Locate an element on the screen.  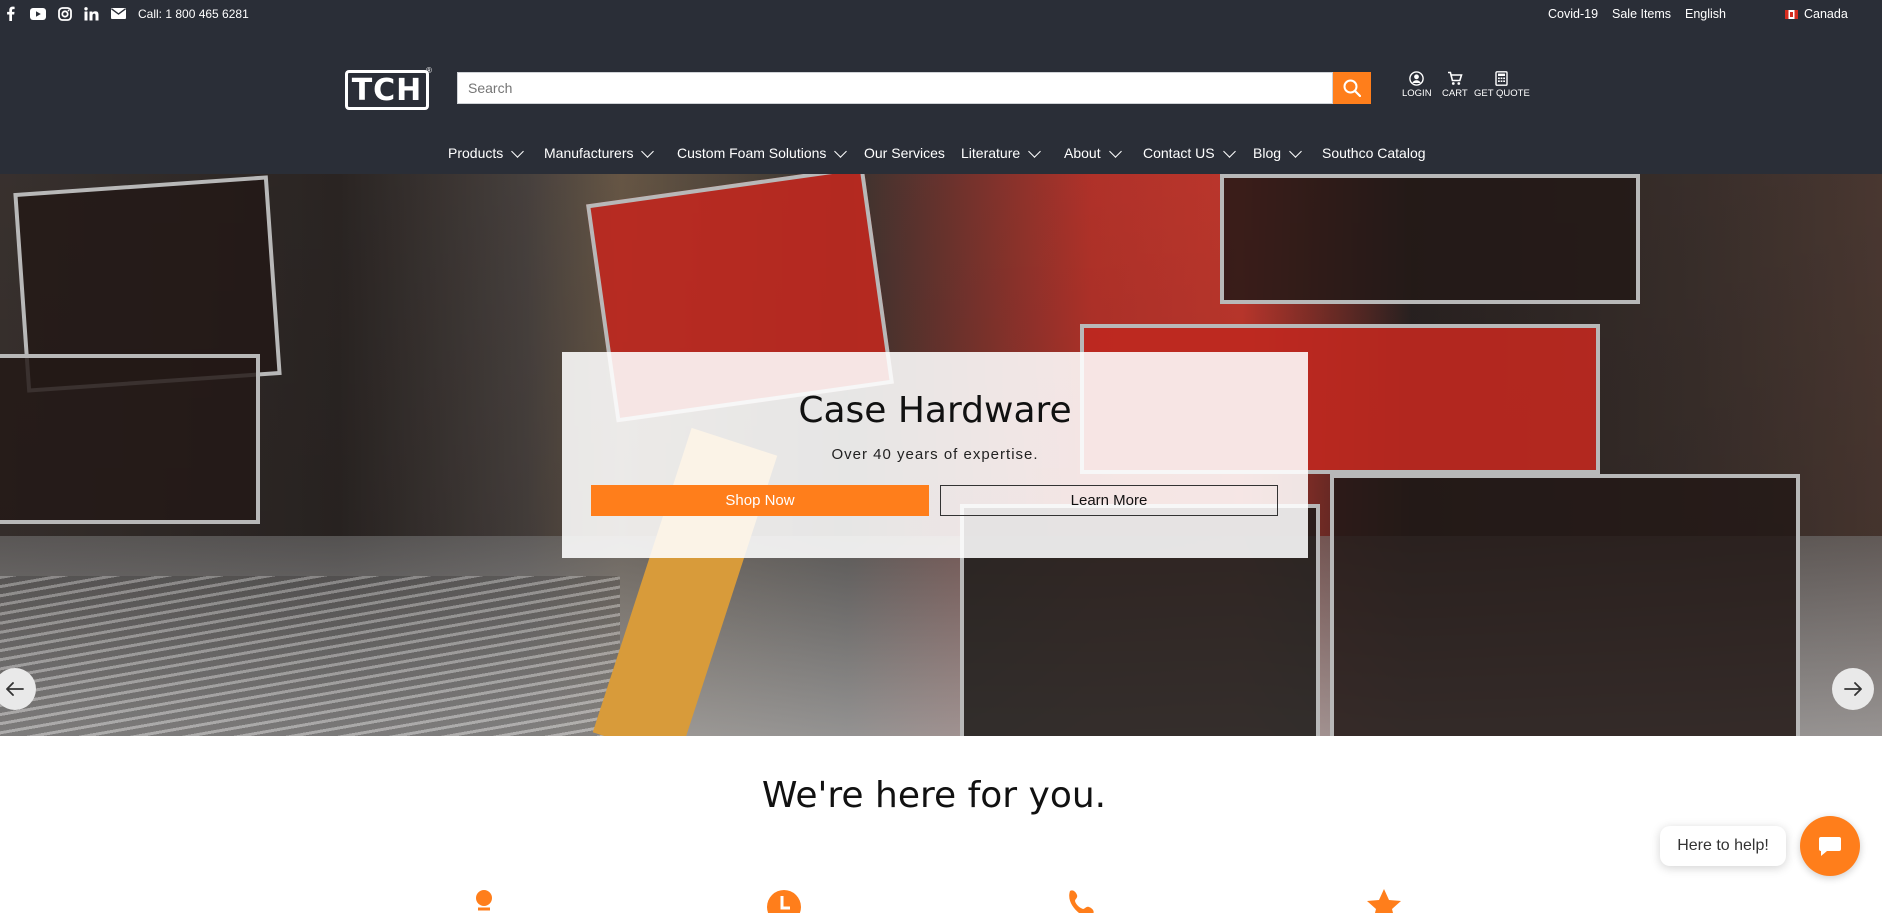
chat-help-bubble: Here to help! is located at coordinates (1723, 846).